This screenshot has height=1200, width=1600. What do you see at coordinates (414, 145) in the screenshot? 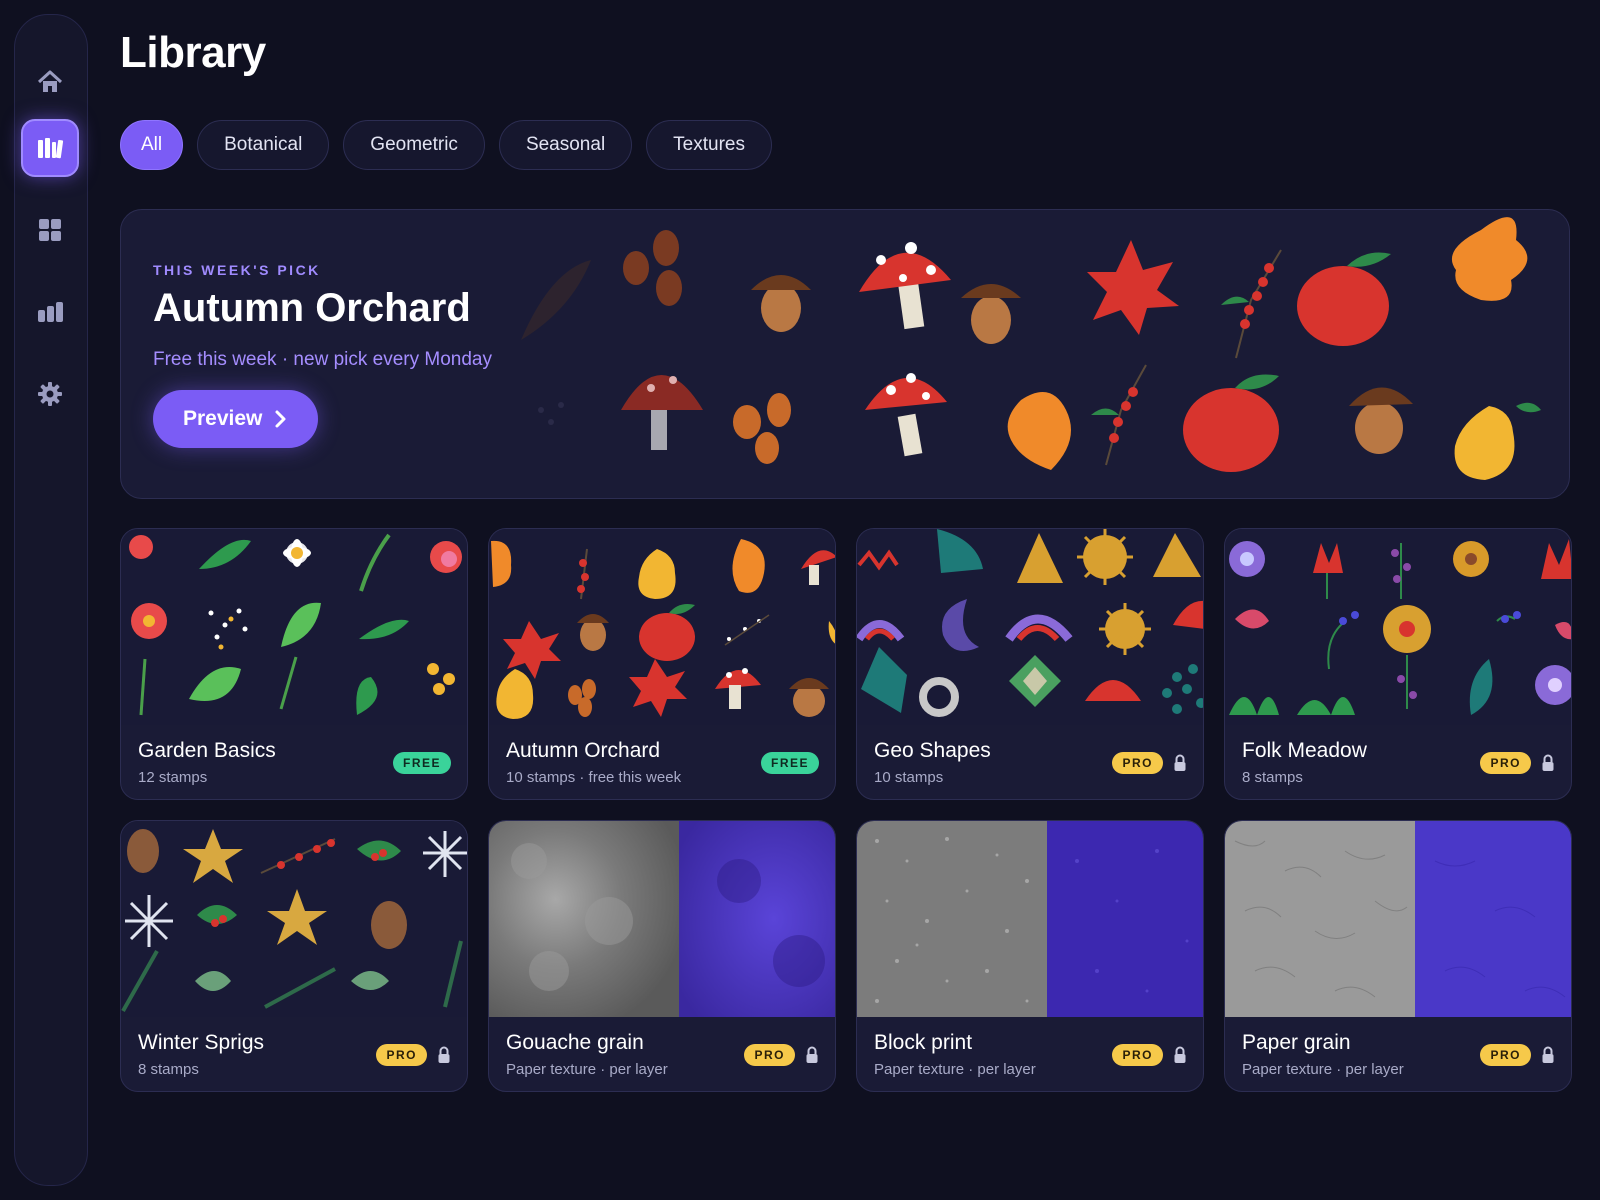
I see `tab-geometric: Geometric` at bounding box center [414, 145].